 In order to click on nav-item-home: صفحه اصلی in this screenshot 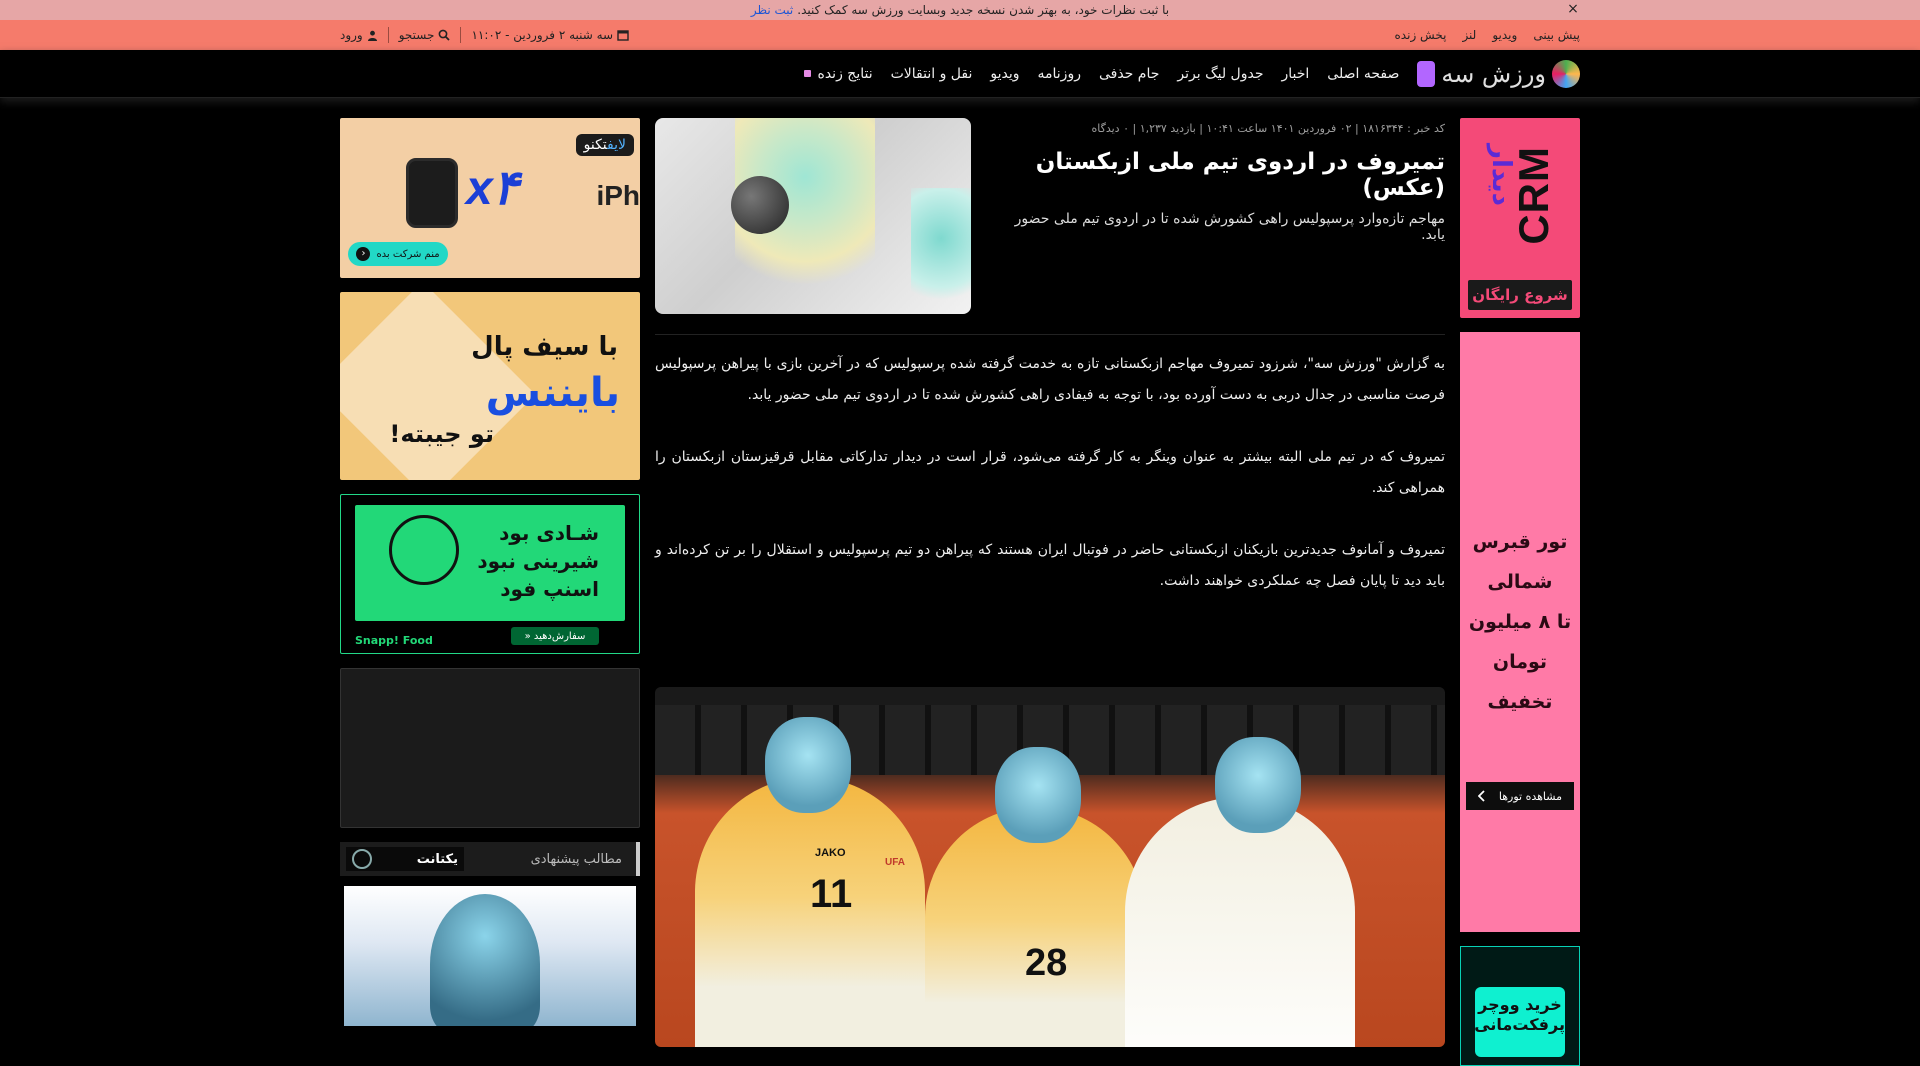, I will do `click(1363, 74)`.